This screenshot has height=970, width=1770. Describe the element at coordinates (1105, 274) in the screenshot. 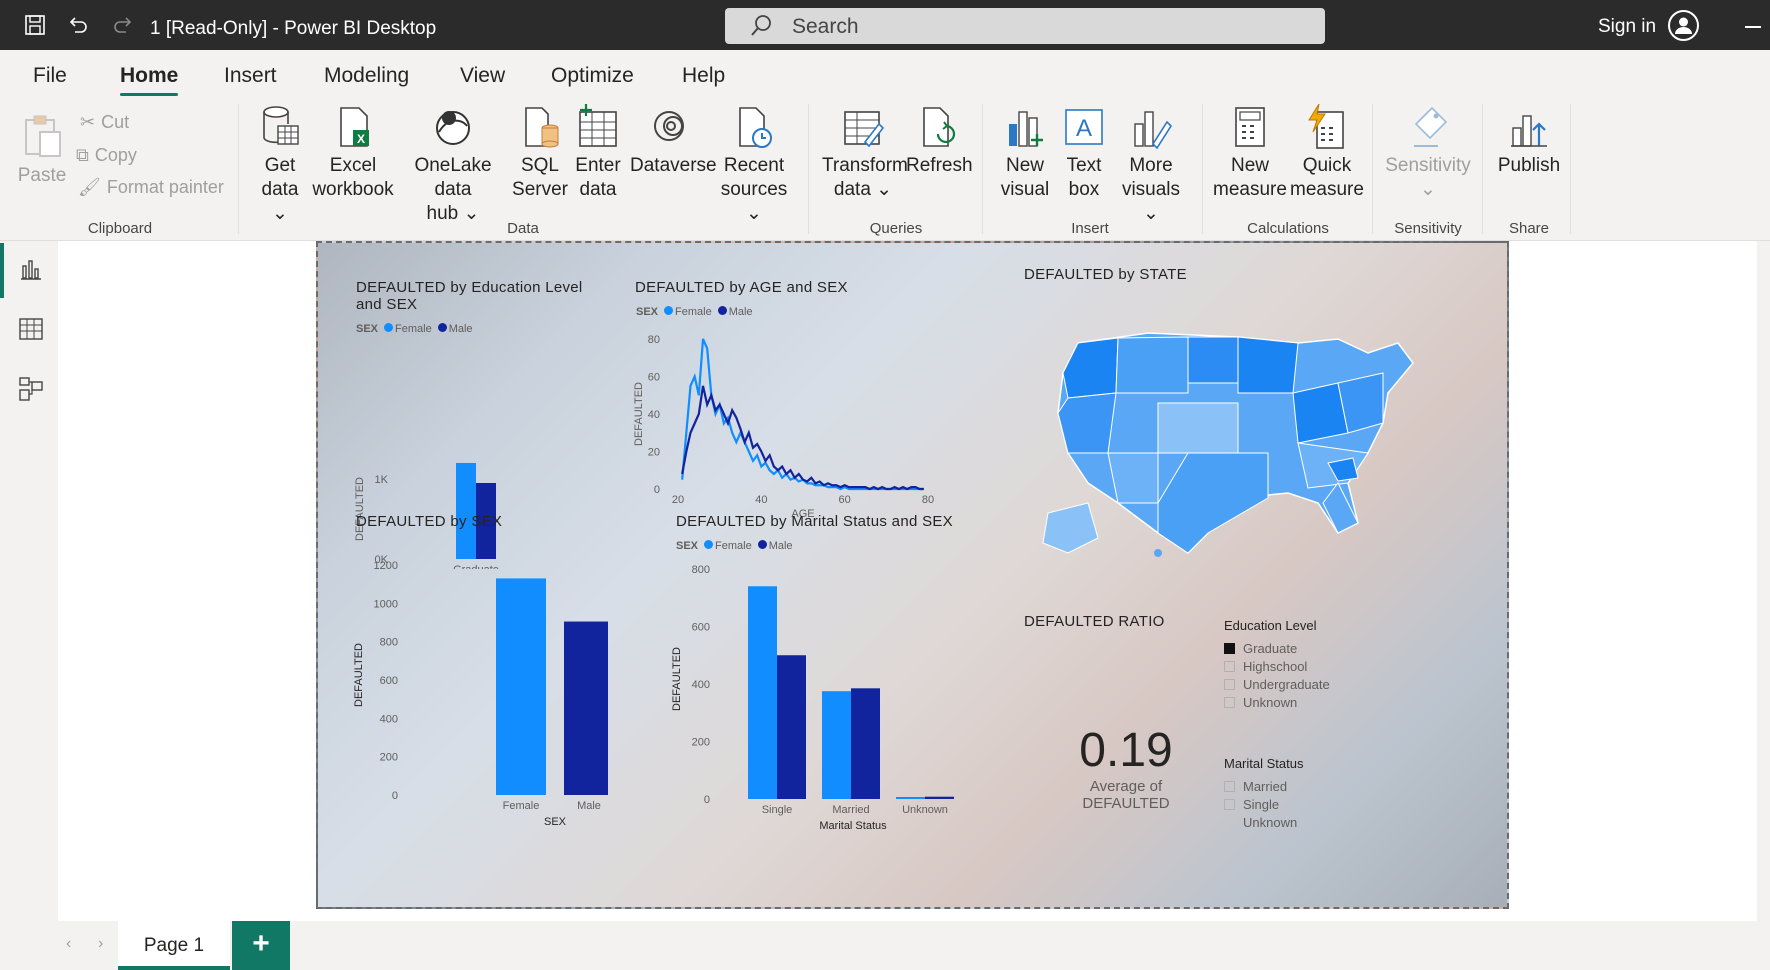

I see `state-map-title: DEFAULTED by STATE` at that location.